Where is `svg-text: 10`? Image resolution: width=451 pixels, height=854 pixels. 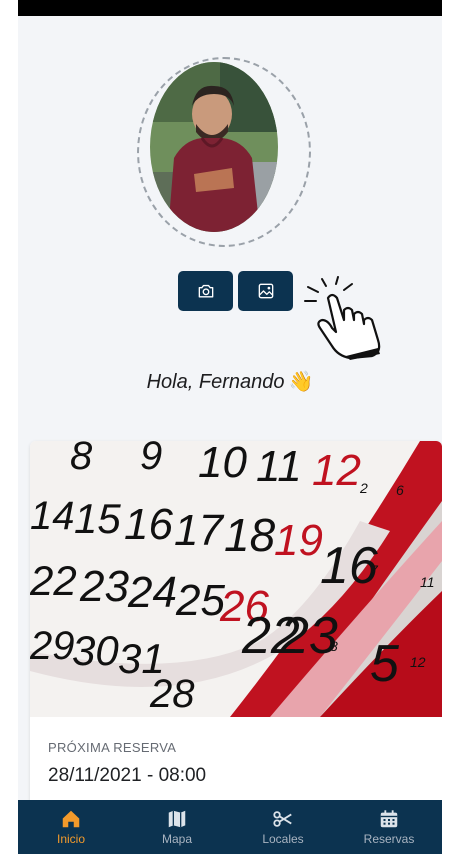 svg-text: 10 is located at coordinates (222, 464).